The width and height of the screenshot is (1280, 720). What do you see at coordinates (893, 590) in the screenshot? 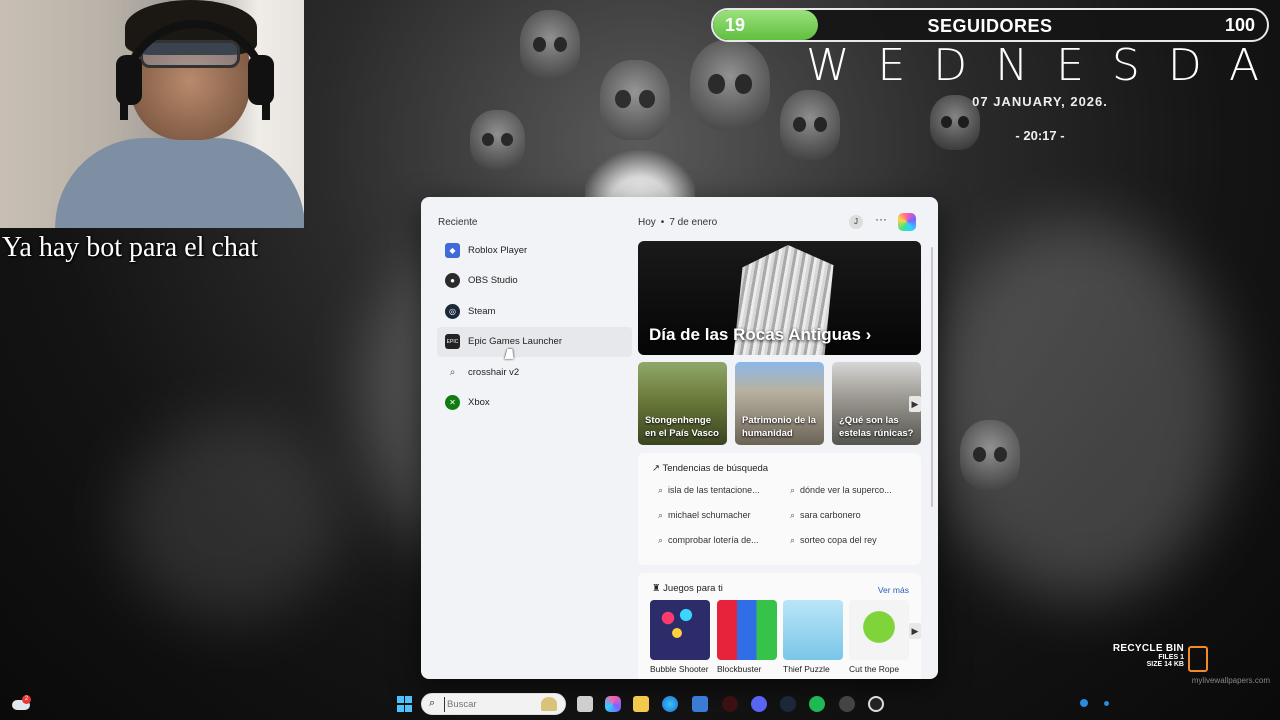
I see `see-more-link: Ver más` at bounding box center [893, 590].